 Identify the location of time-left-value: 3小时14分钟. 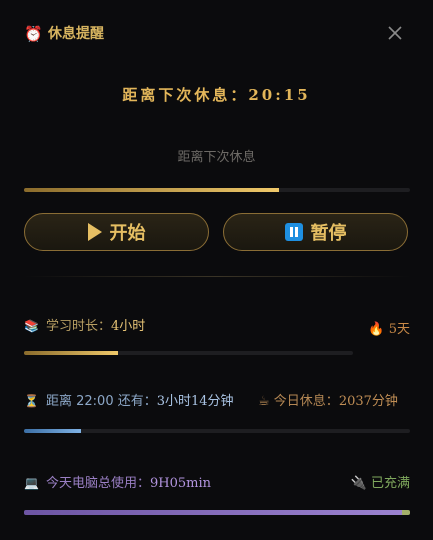
(195, 401).